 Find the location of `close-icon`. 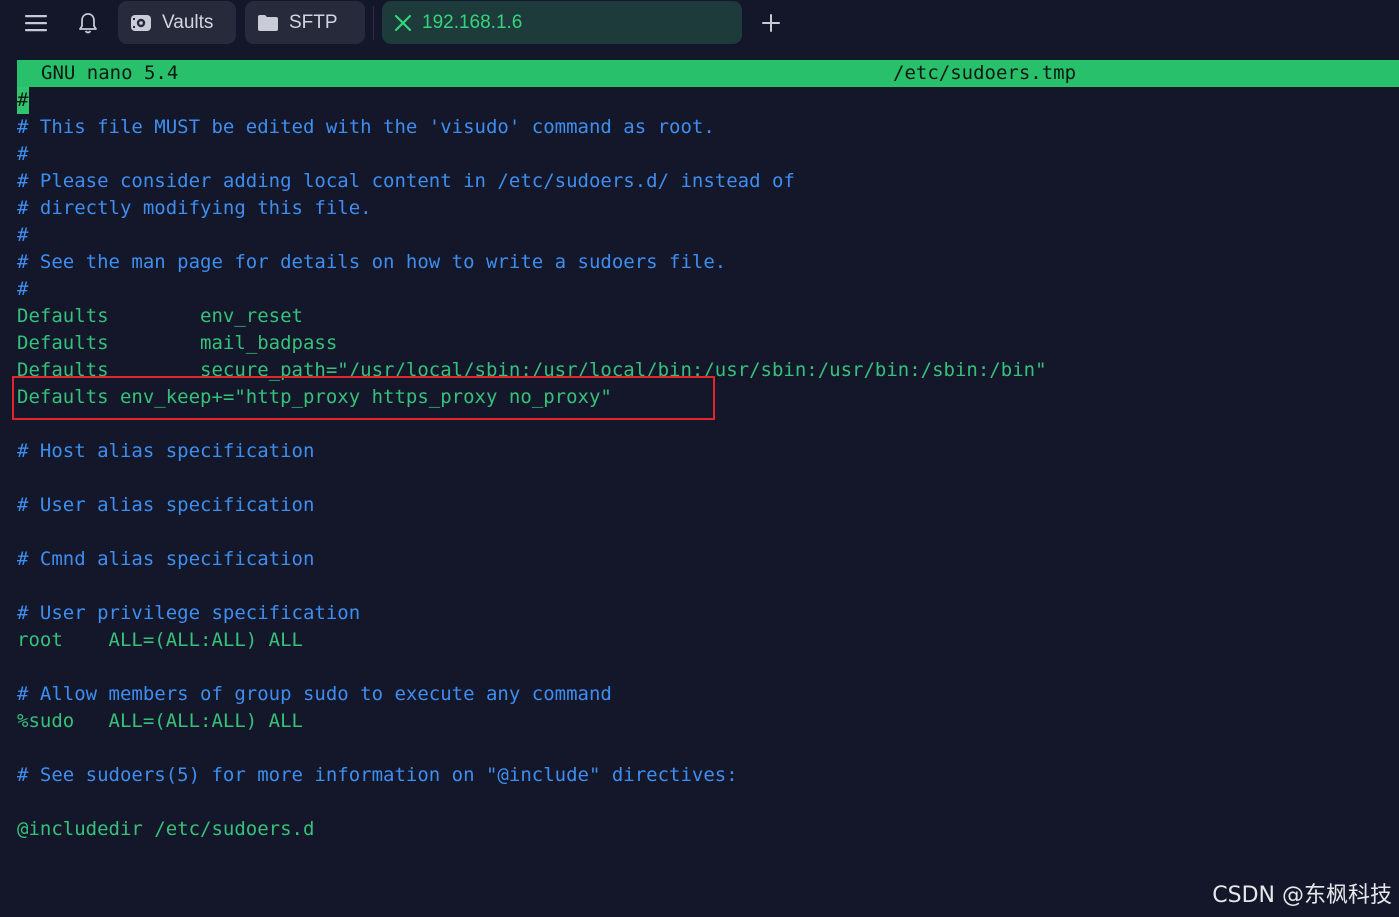

close-icon is located at coordinates (403, 23).